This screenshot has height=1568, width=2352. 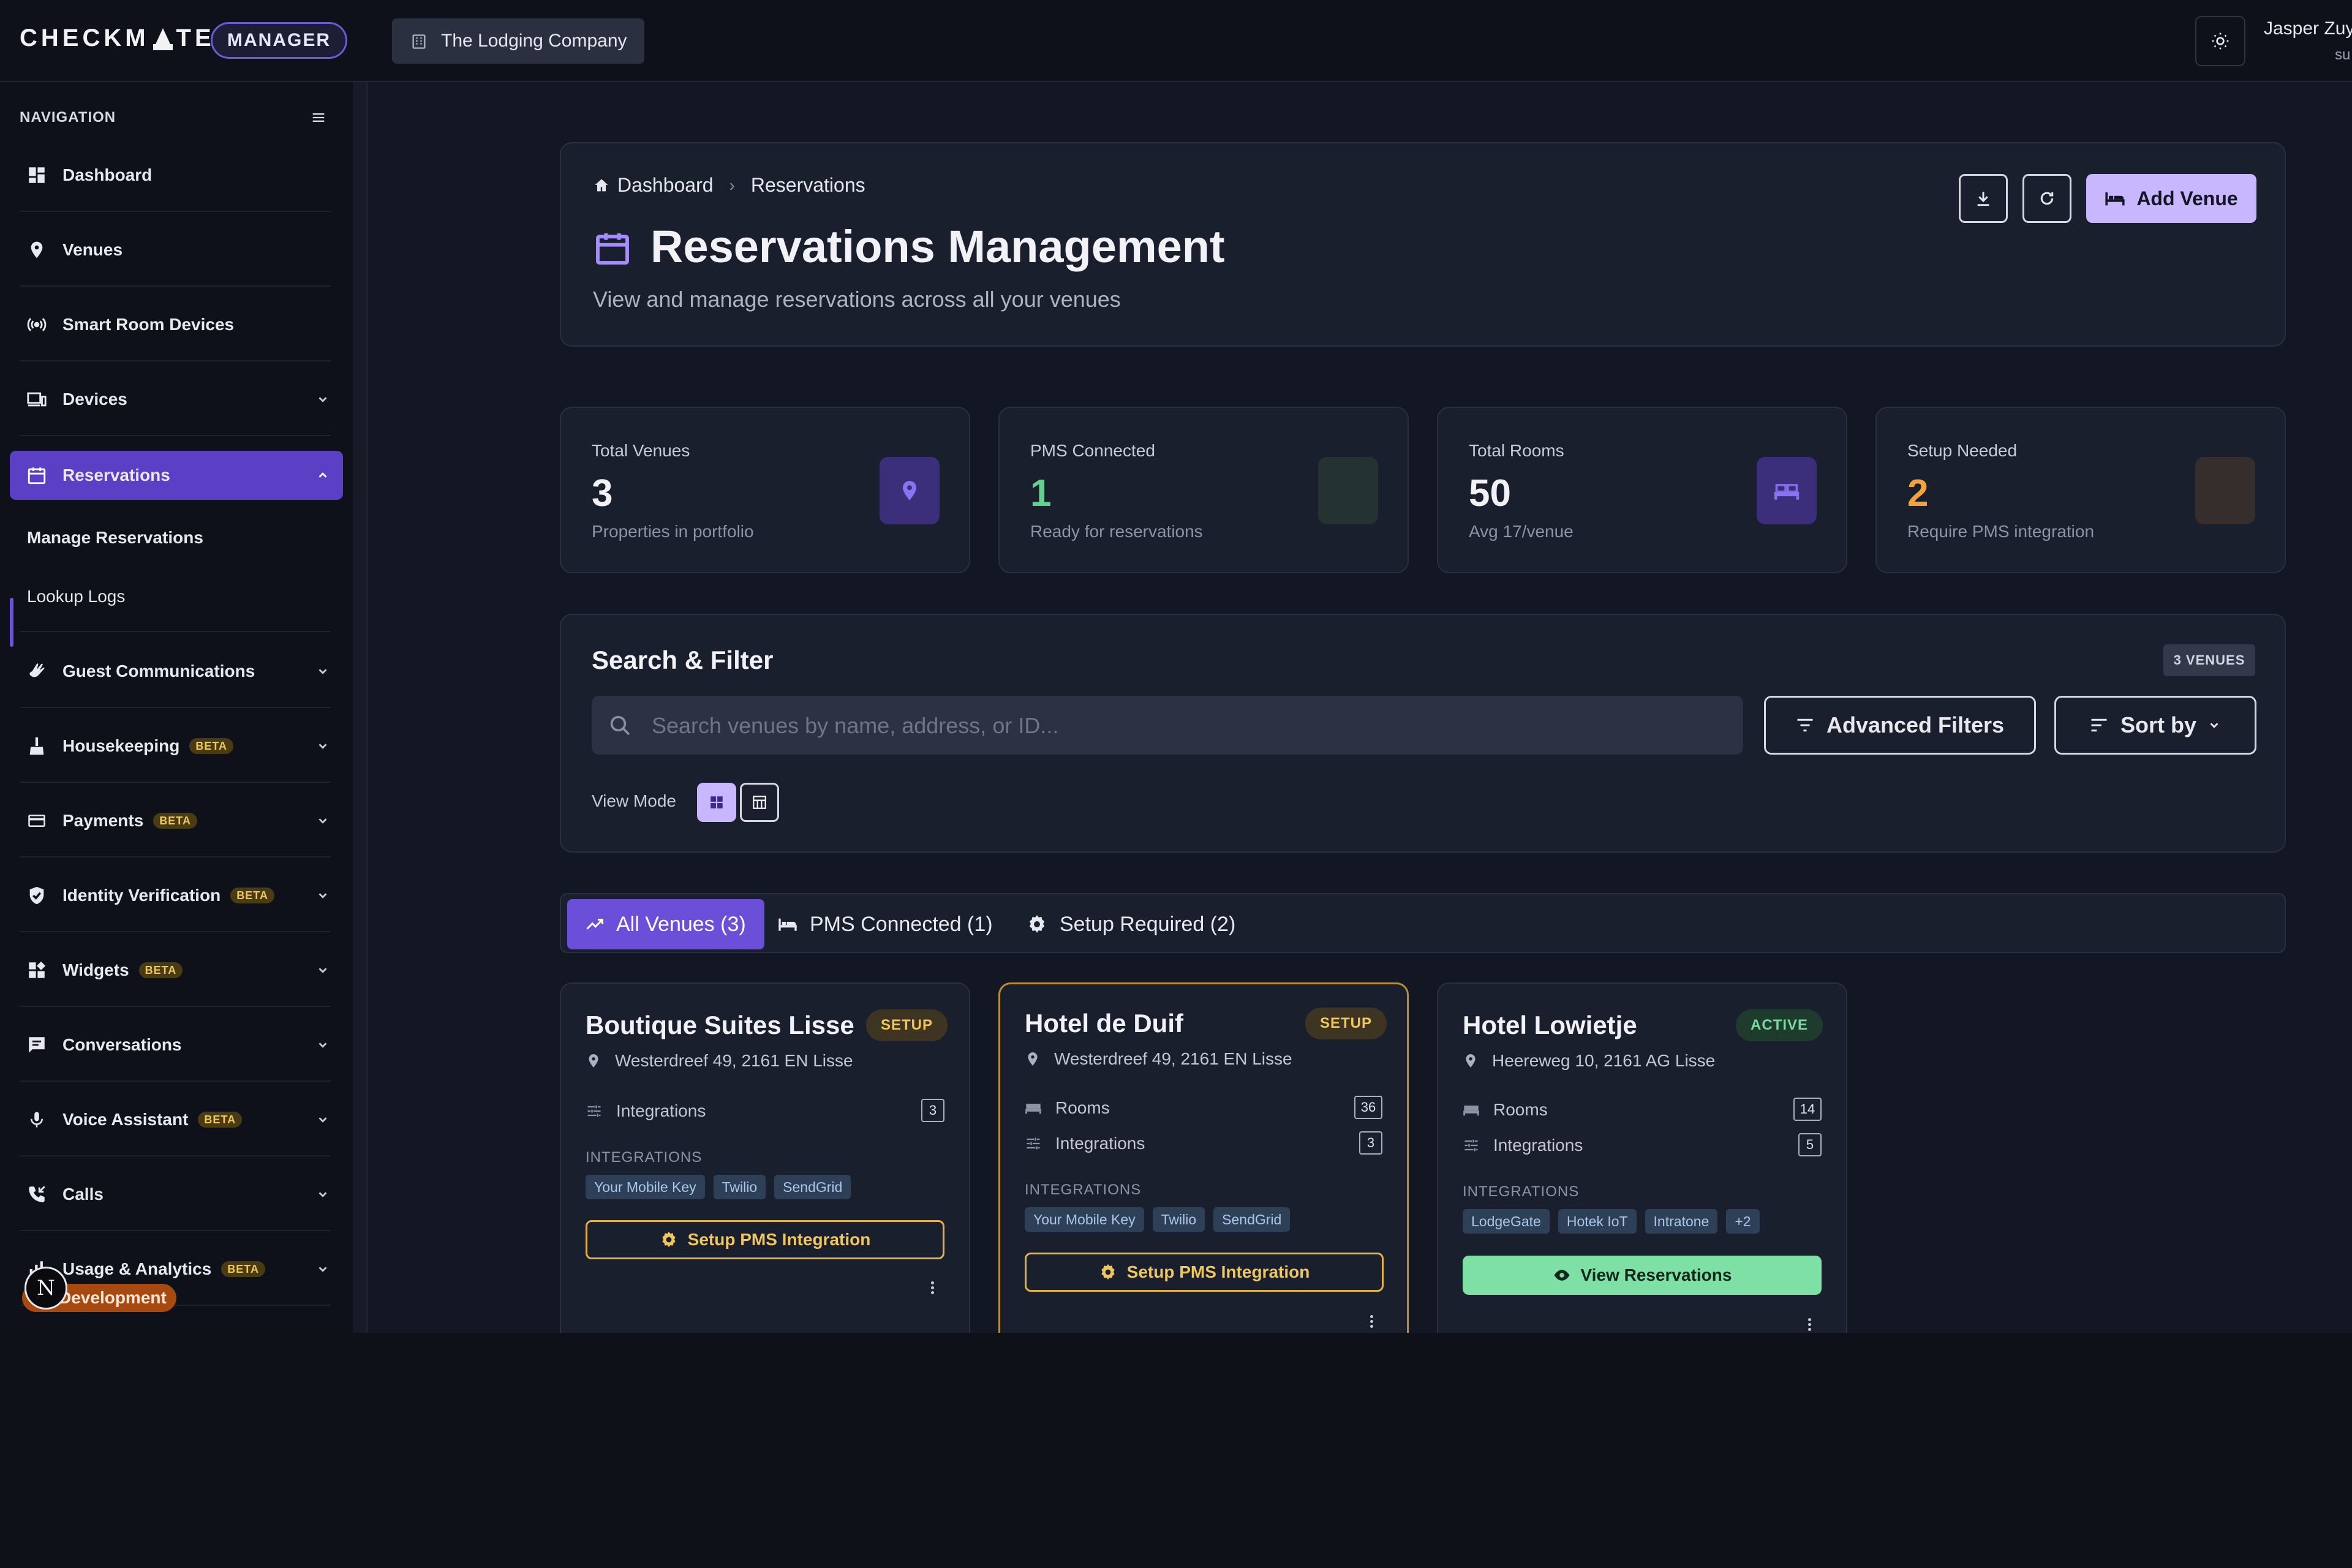 What do you see at coordinates (1963, 451) in the screenshot?
I see `stat-label: Setup Needed` at bounding box center [1963, 451].